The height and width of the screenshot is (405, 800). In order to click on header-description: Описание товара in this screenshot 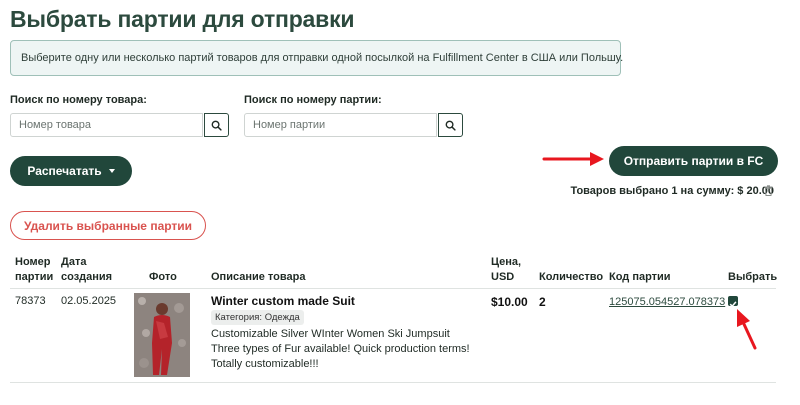, I will do `click(258, 277)`.